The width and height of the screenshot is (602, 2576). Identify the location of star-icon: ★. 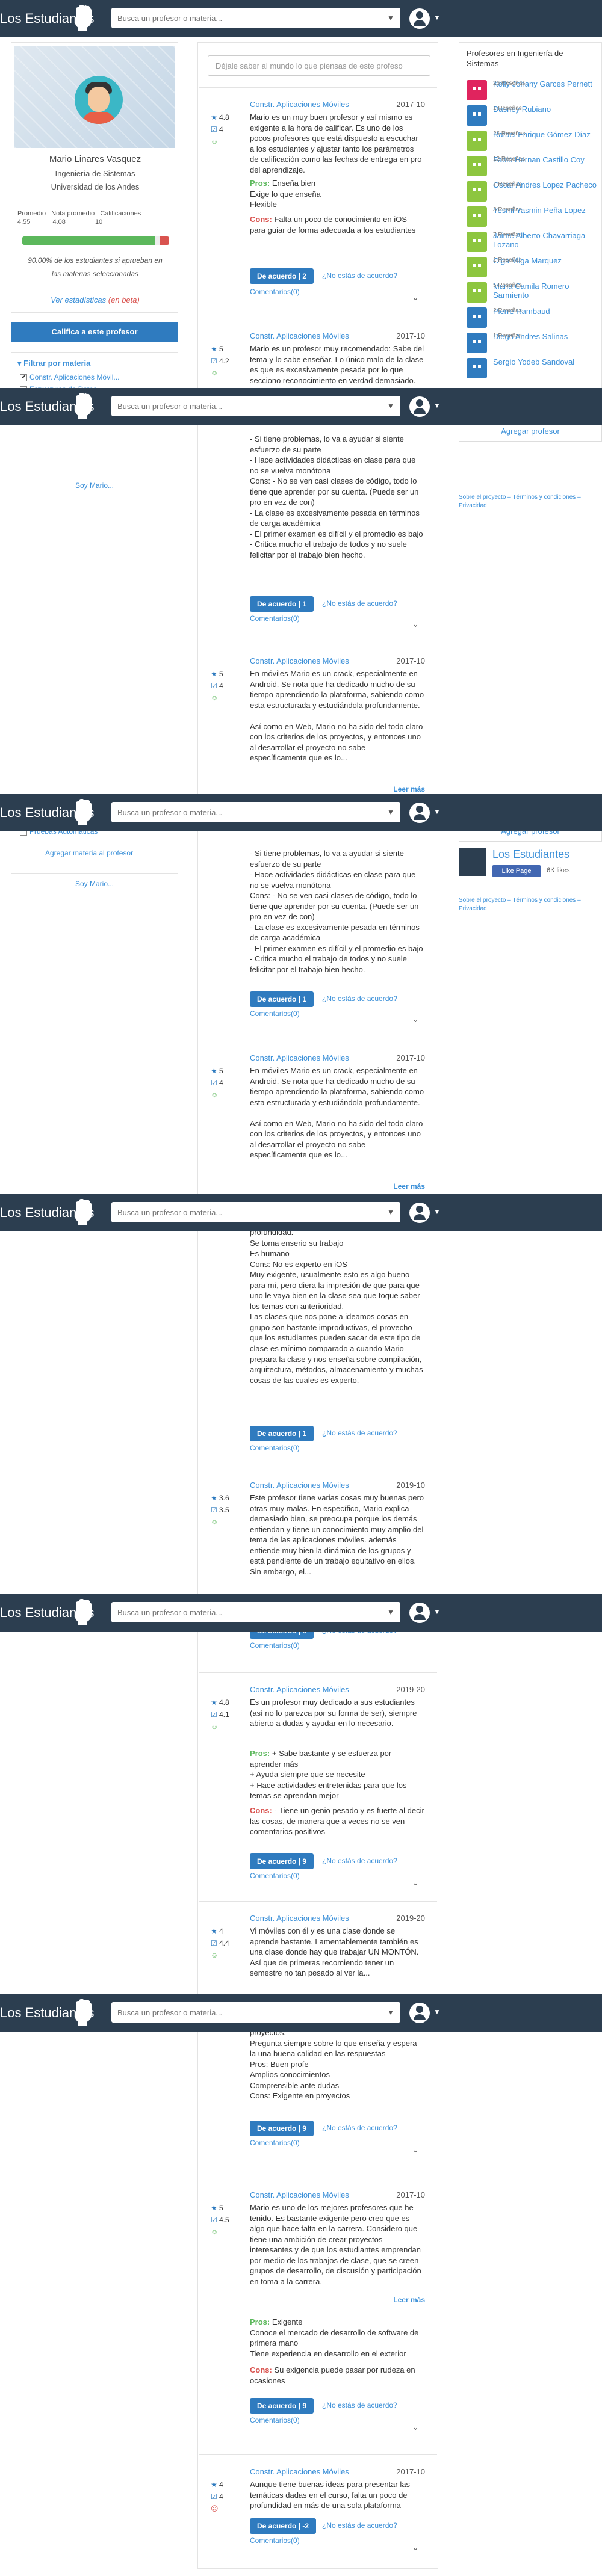
(214, 674).